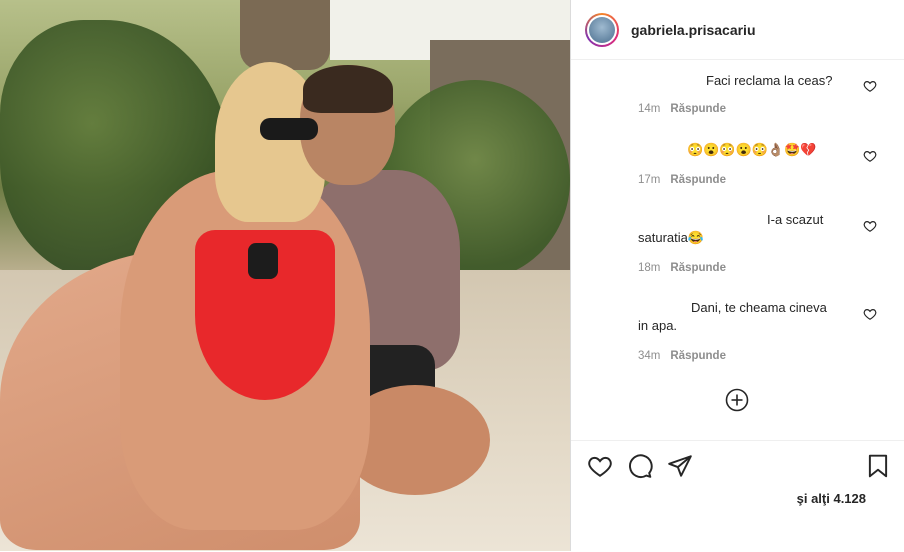 This screenshot has height=552, width=904. Describe the element at coordinates (737, 400) in the screenshot. I see `plus-circle-icon` at that location.